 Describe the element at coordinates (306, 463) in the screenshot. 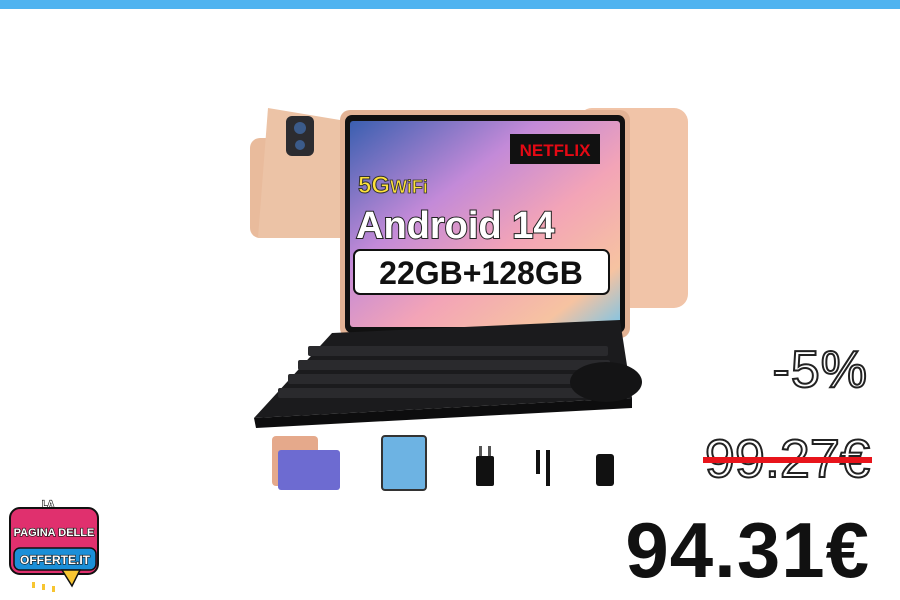

I see `case-icon` at that location.